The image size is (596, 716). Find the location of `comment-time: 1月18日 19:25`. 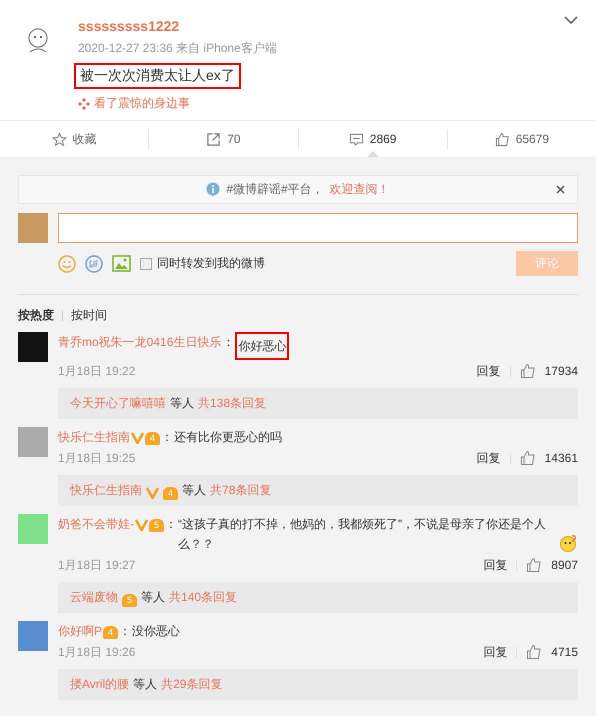

comment-time: 1月18日 19:25 is located at coordinates (97, 458).